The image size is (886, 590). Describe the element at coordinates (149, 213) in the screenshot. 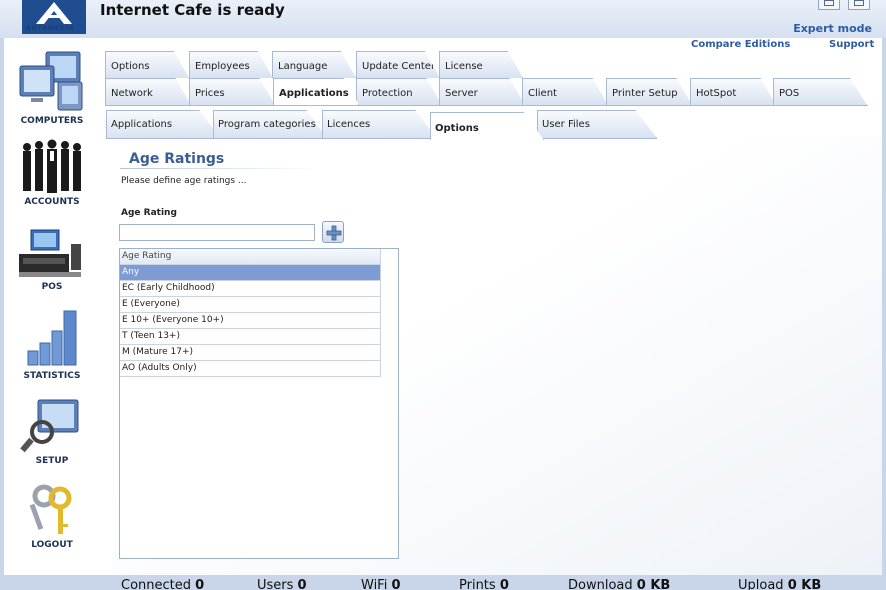

I see `age-rating-label: Age Rating` at that location.